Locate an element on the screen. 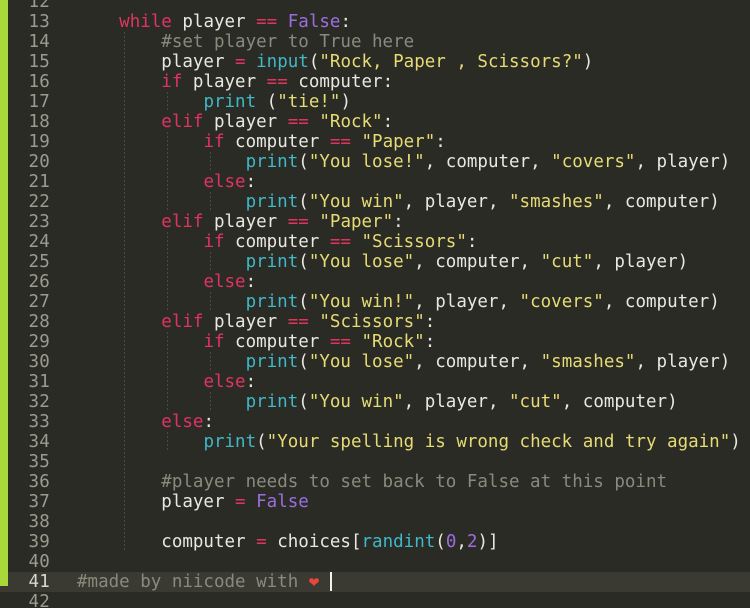 Image resolution: width=750 pixels, height=608 pixels. indent-guide is located at coordinates (124, 462).